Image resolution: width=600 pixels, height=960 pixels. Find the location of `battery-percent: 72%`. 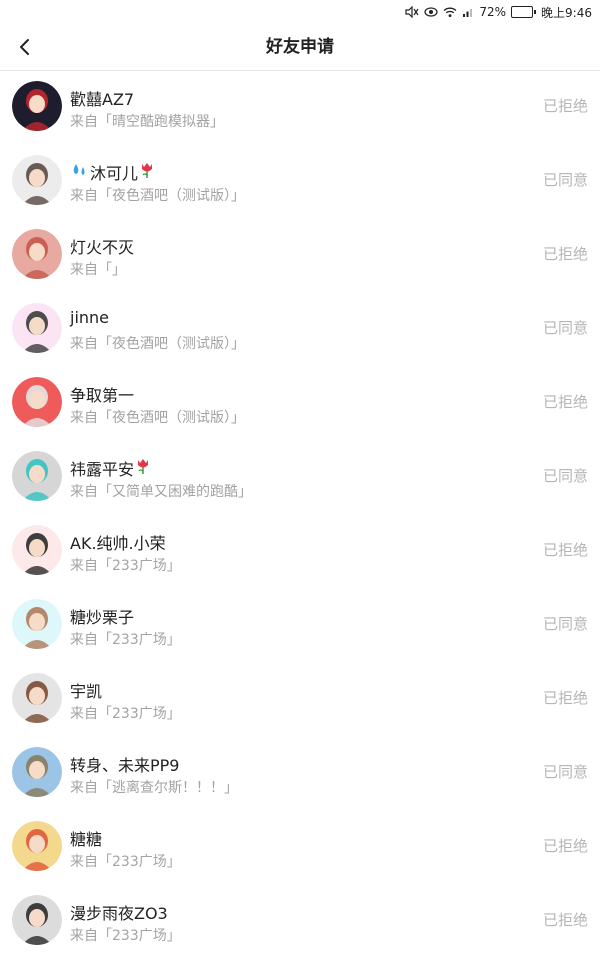

battery-percent: 72% is located at coordinates (493, 12).